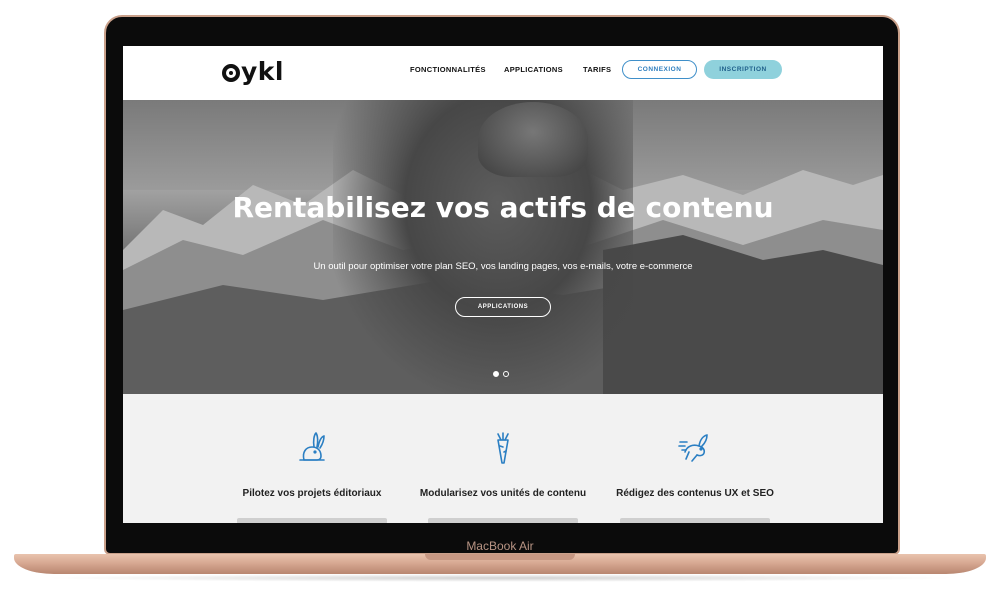 This screenshot has height=595, width=1000. What do you see at coordinates (693, 448) in the screenshot?
I see `running-rabbit-icon` at bounding box center [693, 448].